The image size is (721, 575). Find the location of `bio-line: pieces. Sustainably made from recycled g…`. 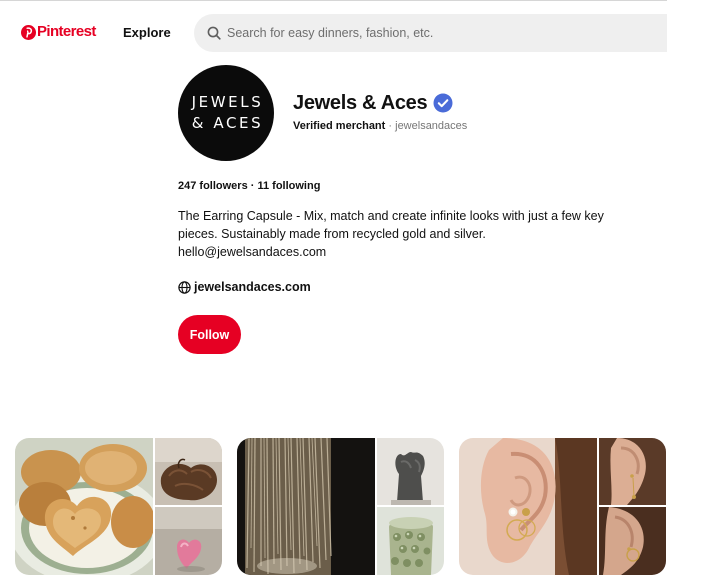

bio-line: pieces. Sustainably made from recycled g… is located at coordinates (332, 234).